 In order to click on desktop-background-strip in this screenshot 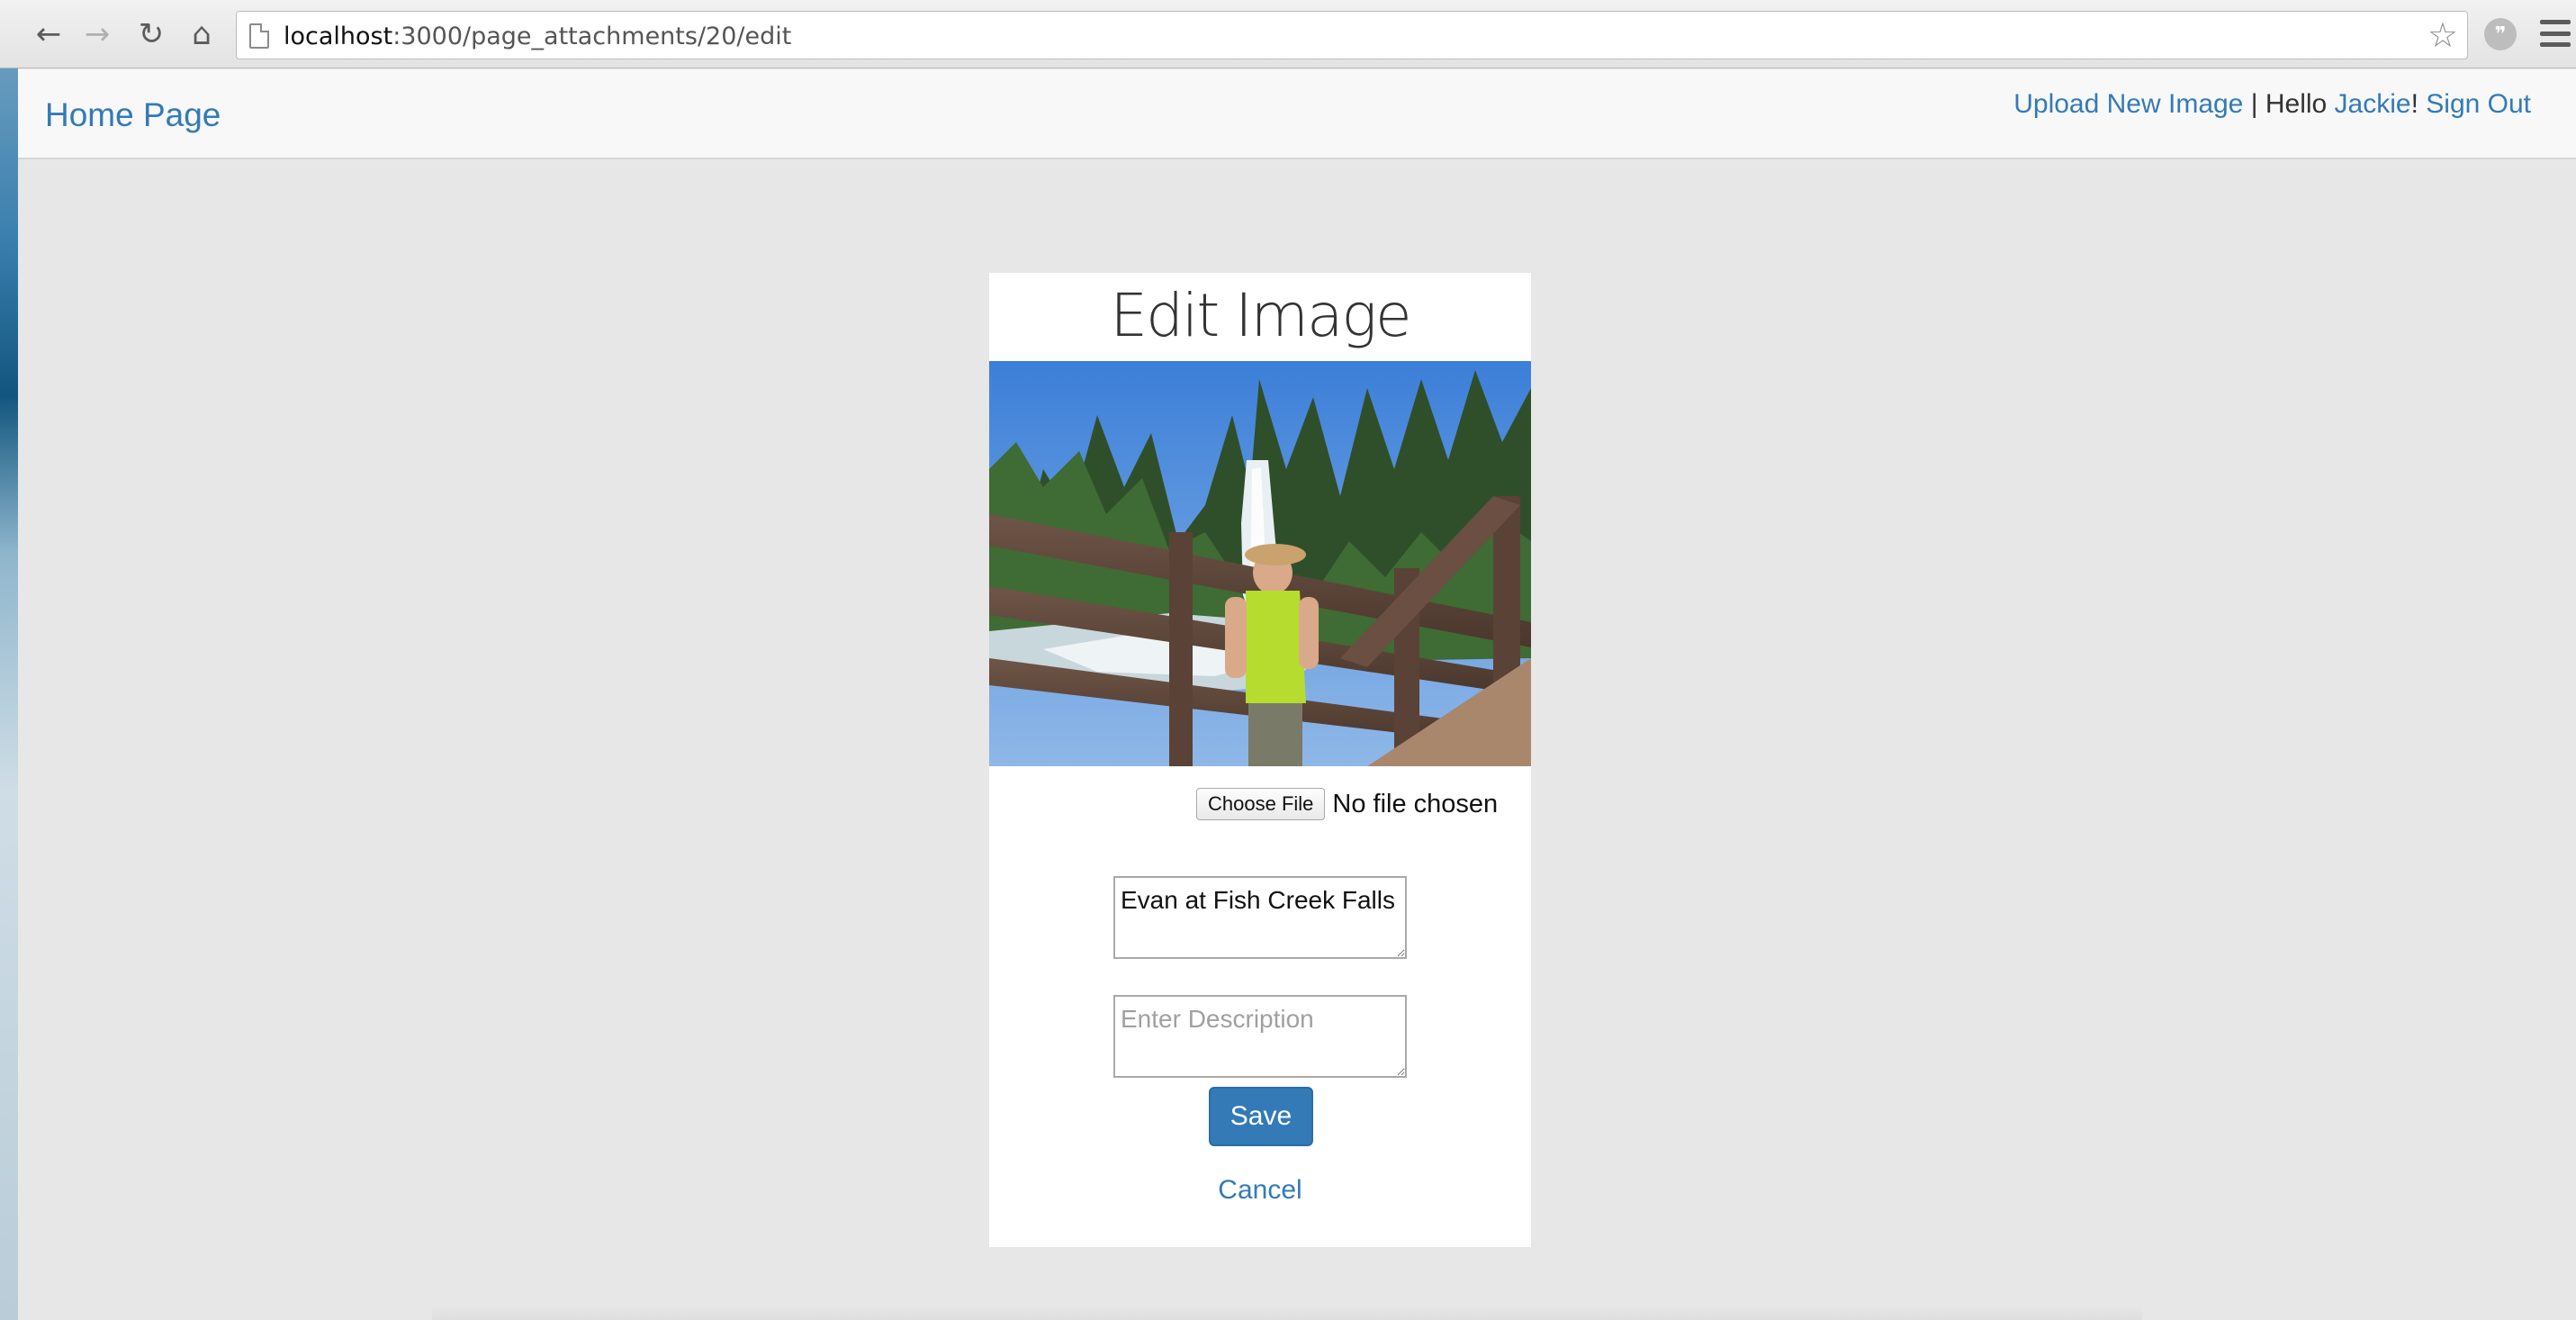, I will do `click(9, 660)`.